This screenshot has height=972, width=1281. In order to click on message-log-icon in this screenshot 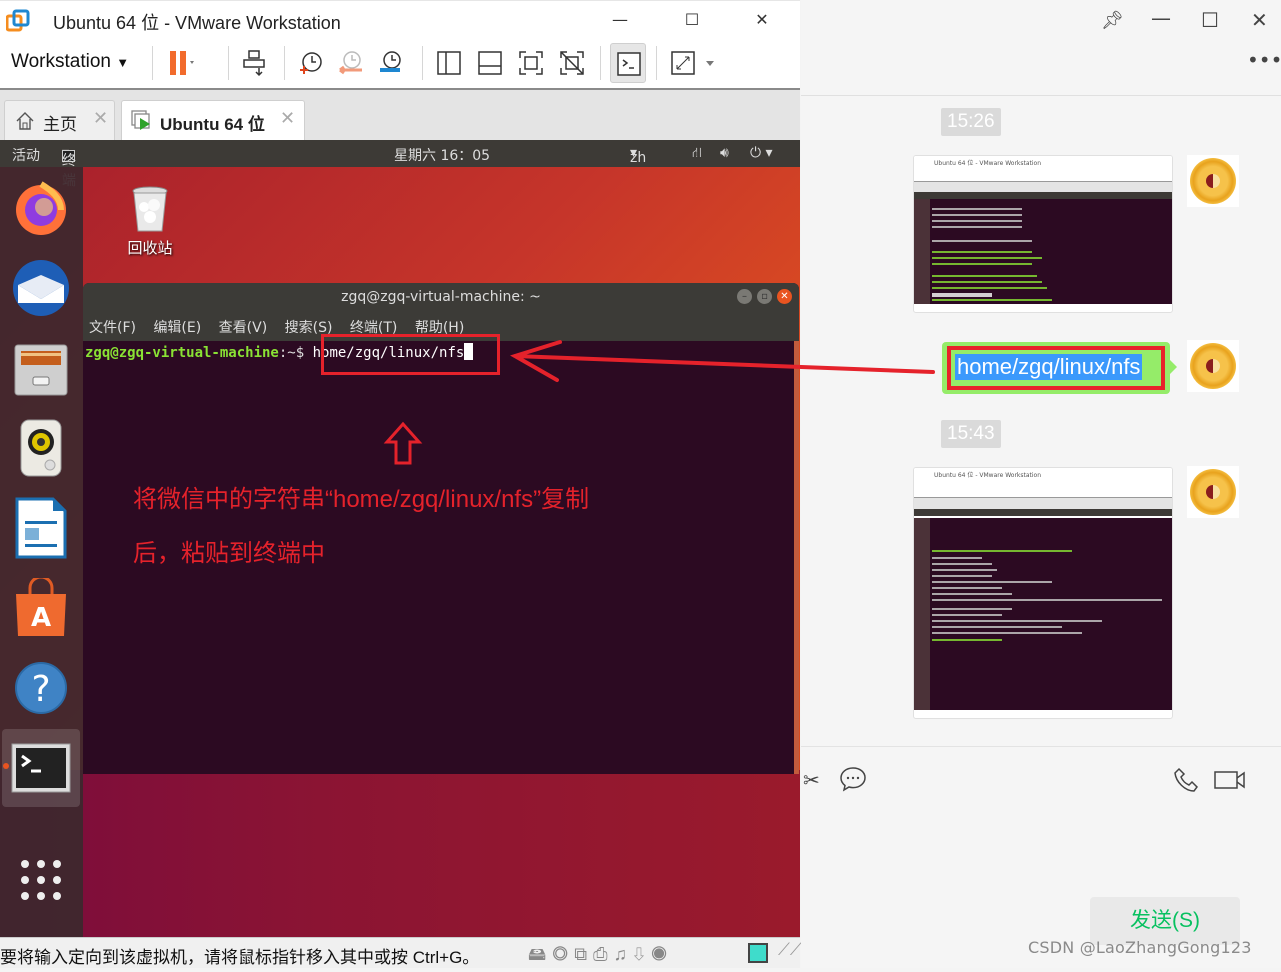, I will do `click(758, 953)`.